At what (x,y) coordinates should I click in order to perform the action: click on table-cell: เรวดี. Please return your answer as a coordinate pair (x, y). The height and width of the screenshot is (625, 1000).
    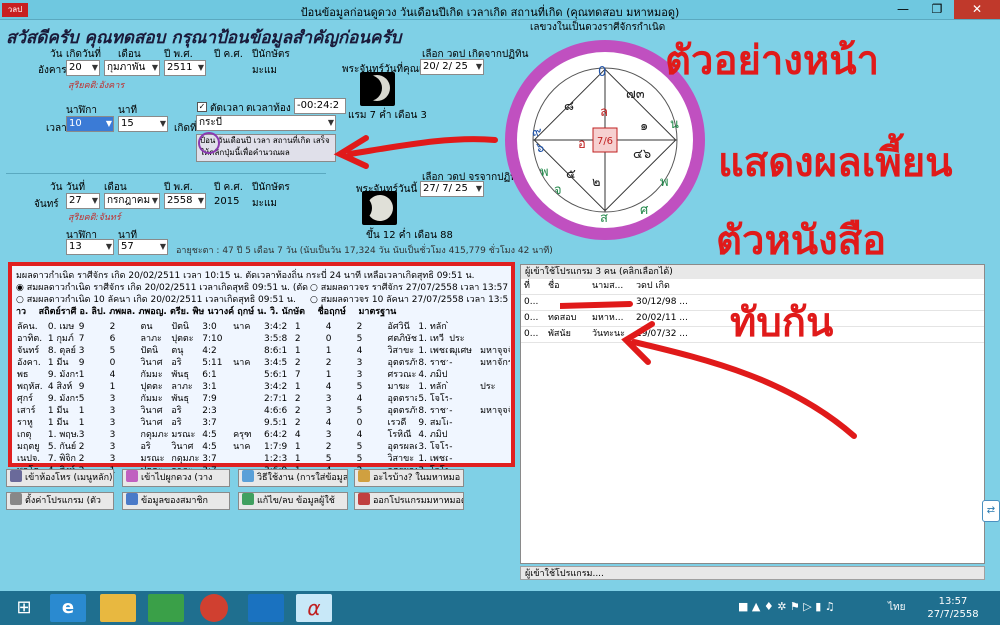
    Looking at the image, I should click on (397, 423).